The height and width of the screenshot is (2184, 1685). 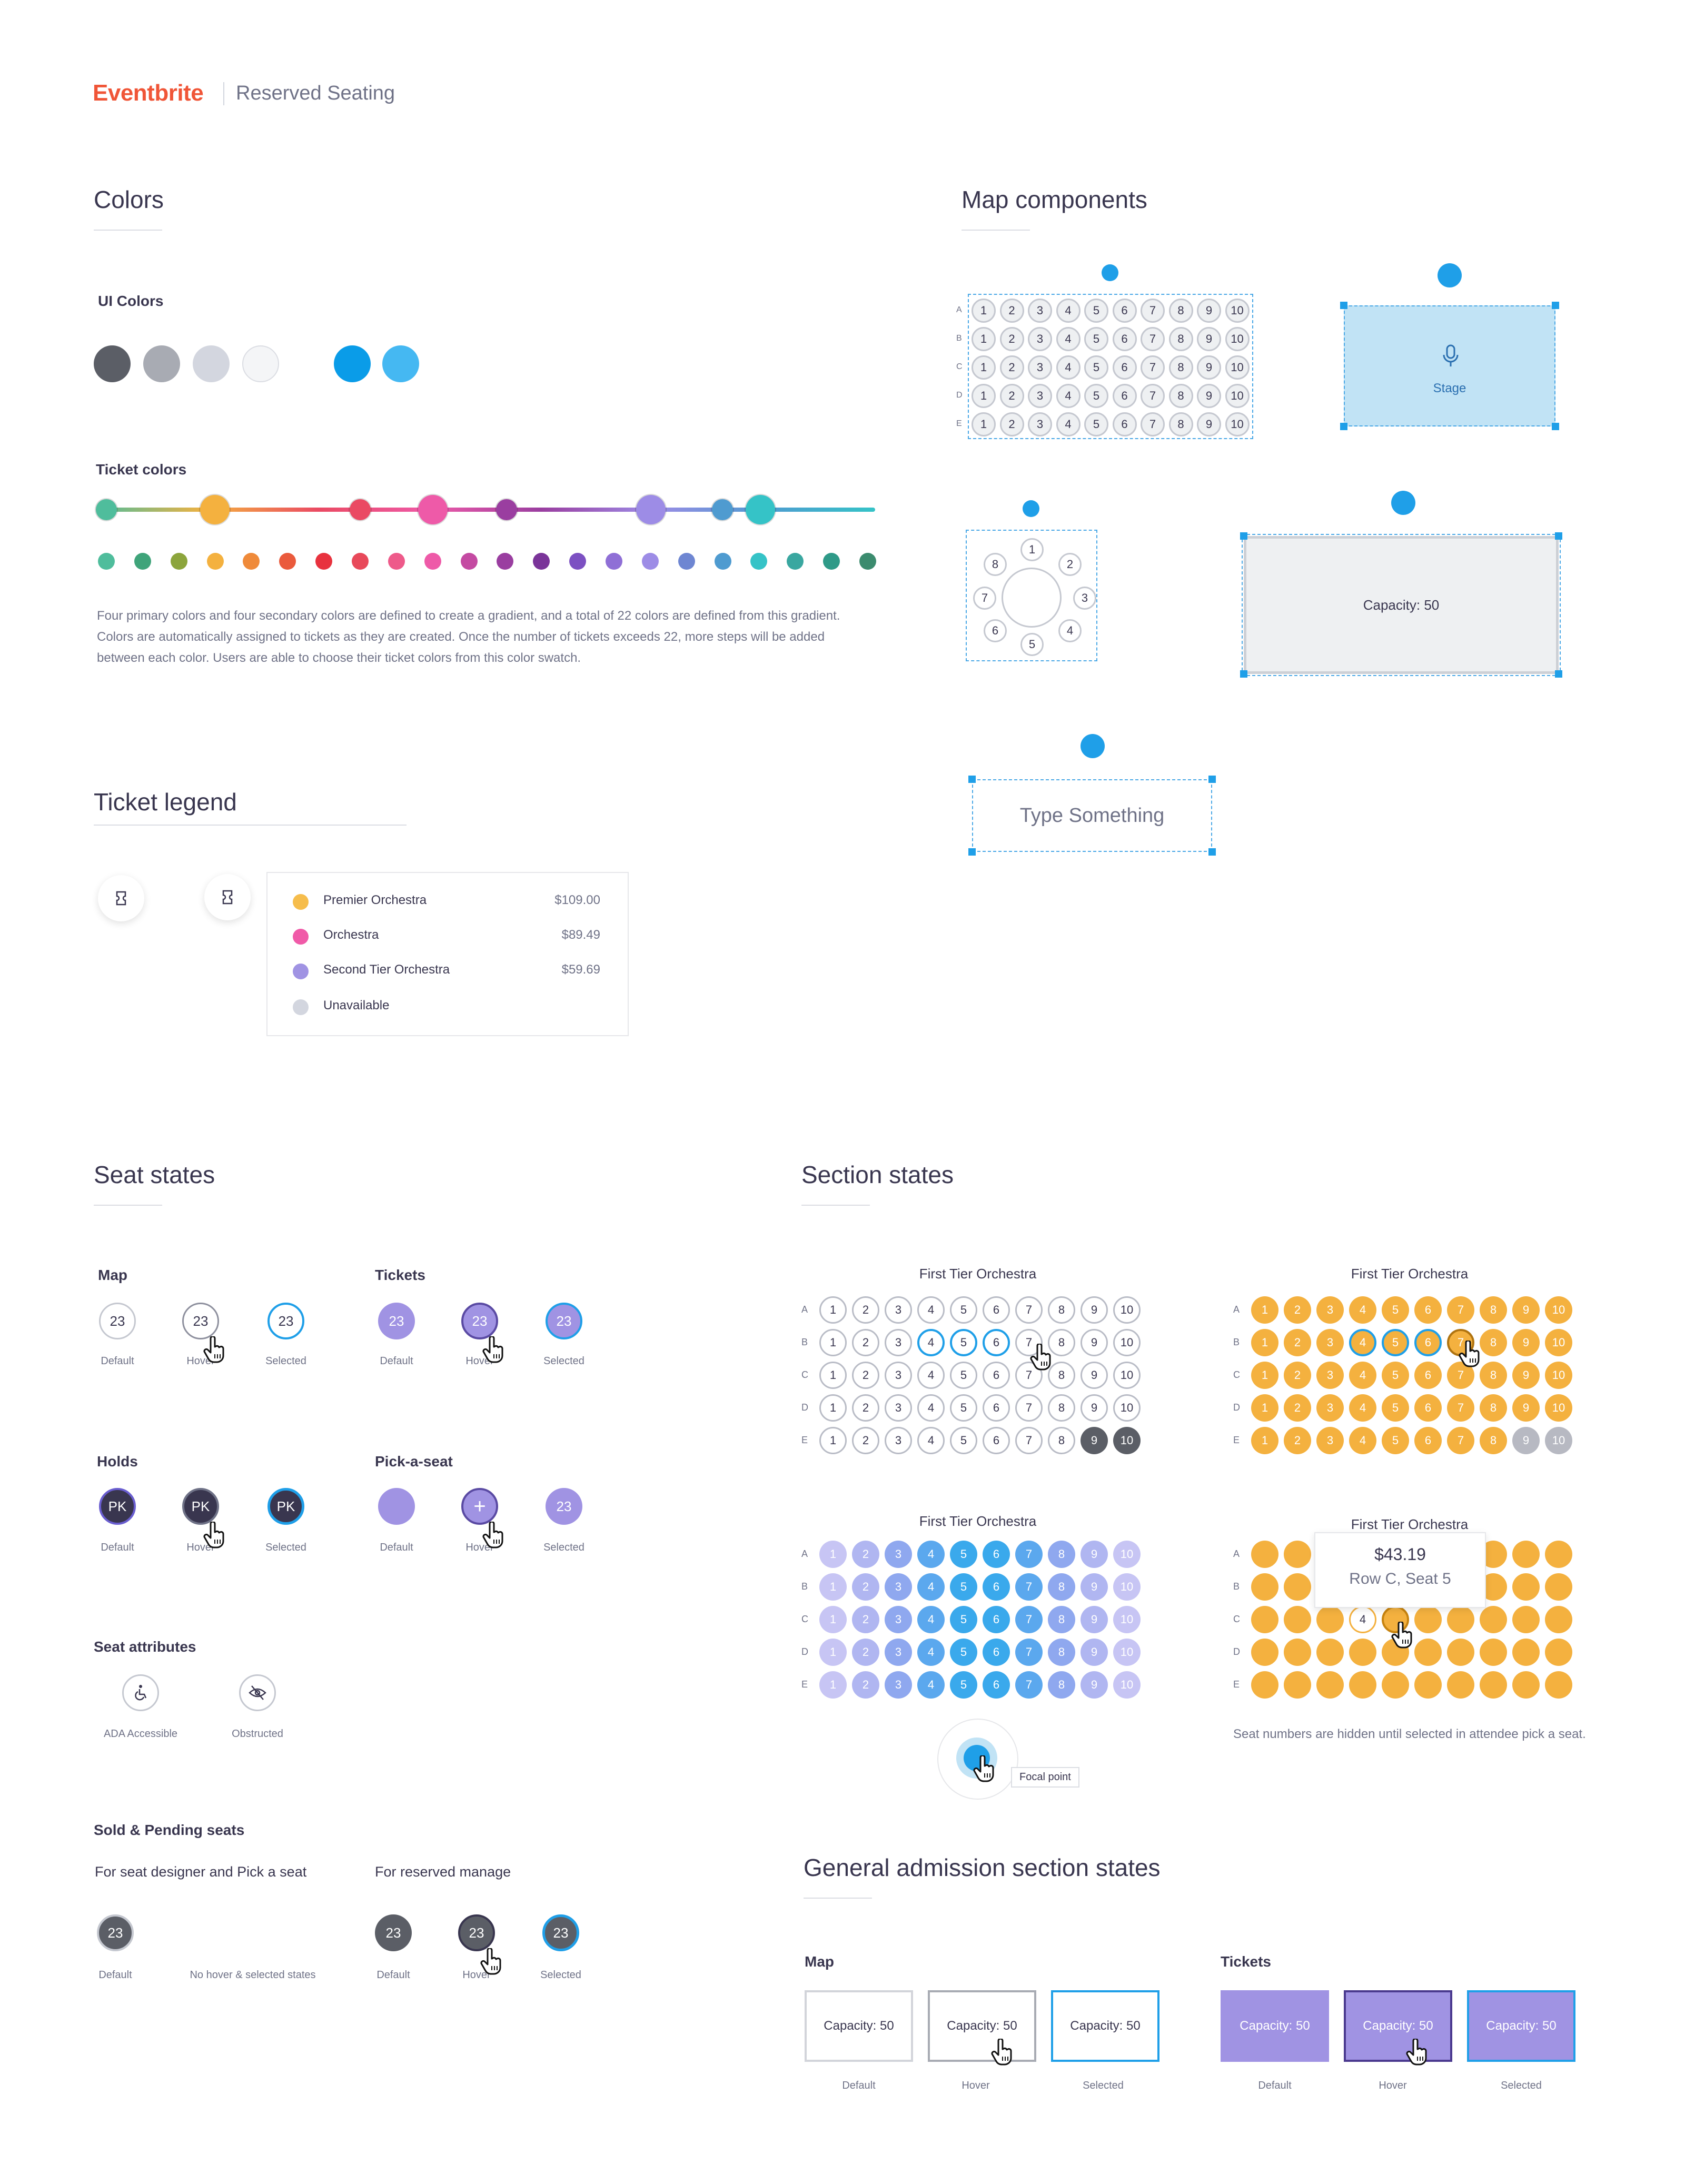 I want to click on table-seat: 2, so click(x=1070, y=564).